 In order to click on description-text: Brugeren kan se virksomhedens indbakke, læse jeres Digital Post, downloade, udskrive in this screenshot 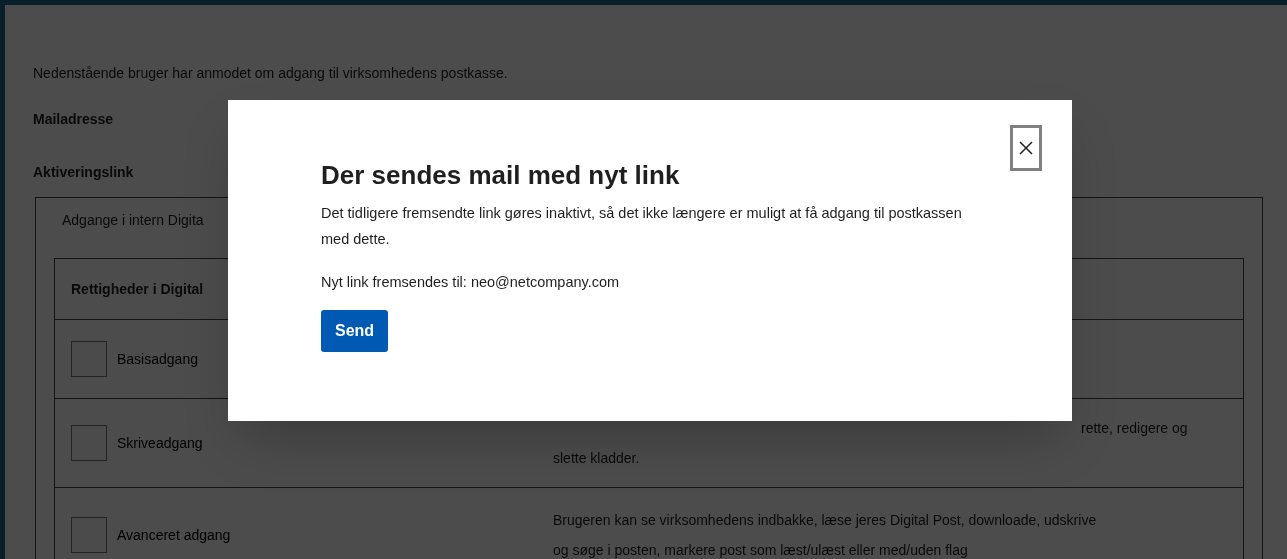, I will do `click(825, 520)`.